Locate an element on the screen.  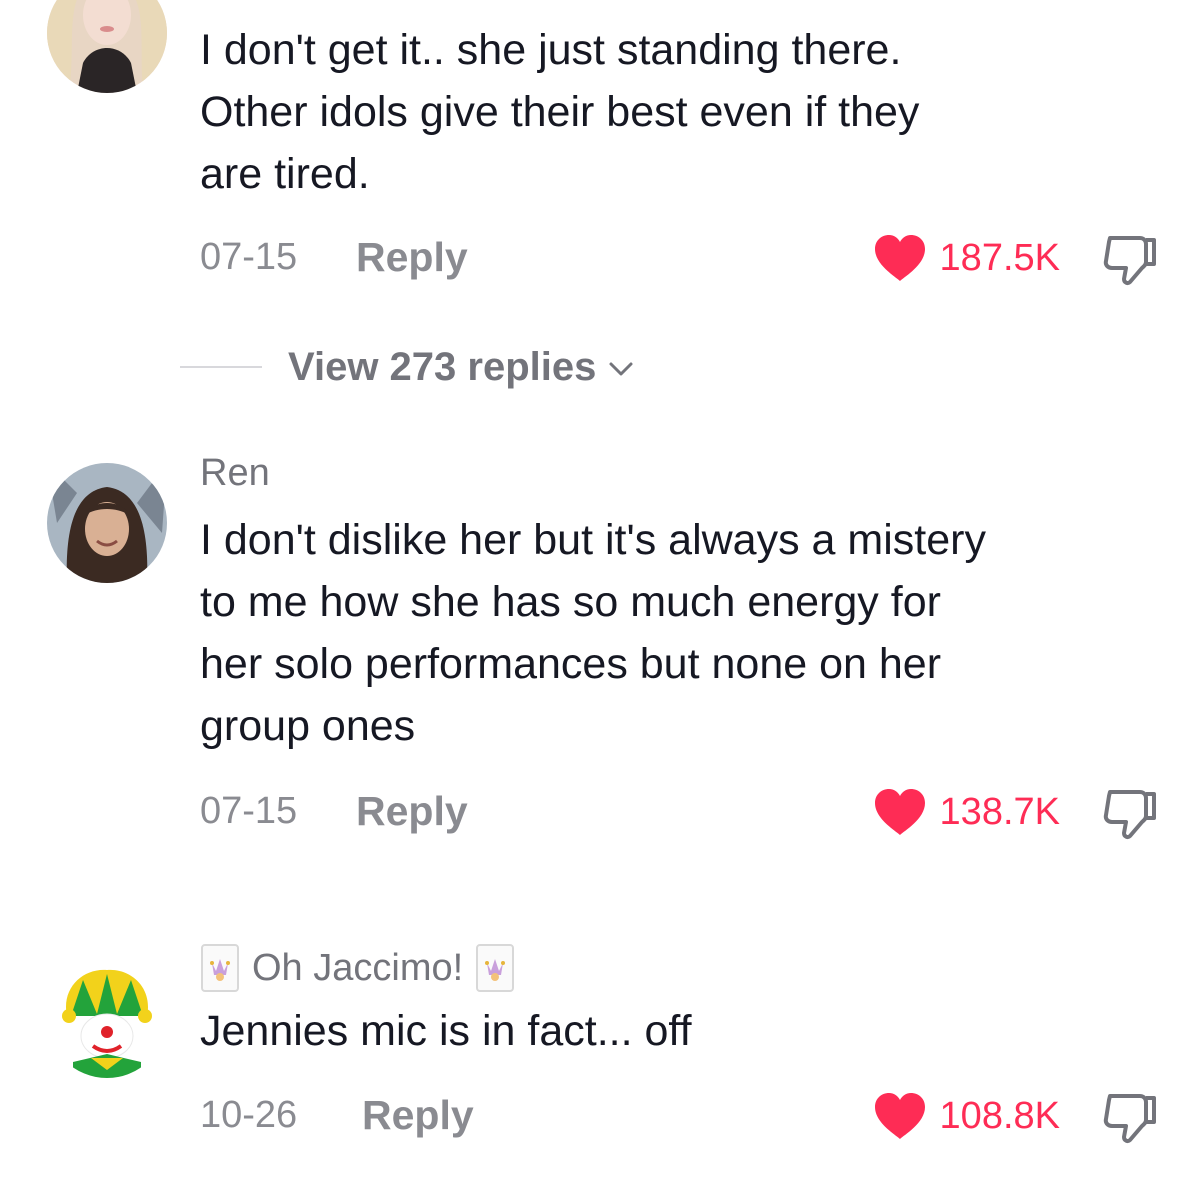
like-button: 108.8K is located at coordinates (966, 1116).